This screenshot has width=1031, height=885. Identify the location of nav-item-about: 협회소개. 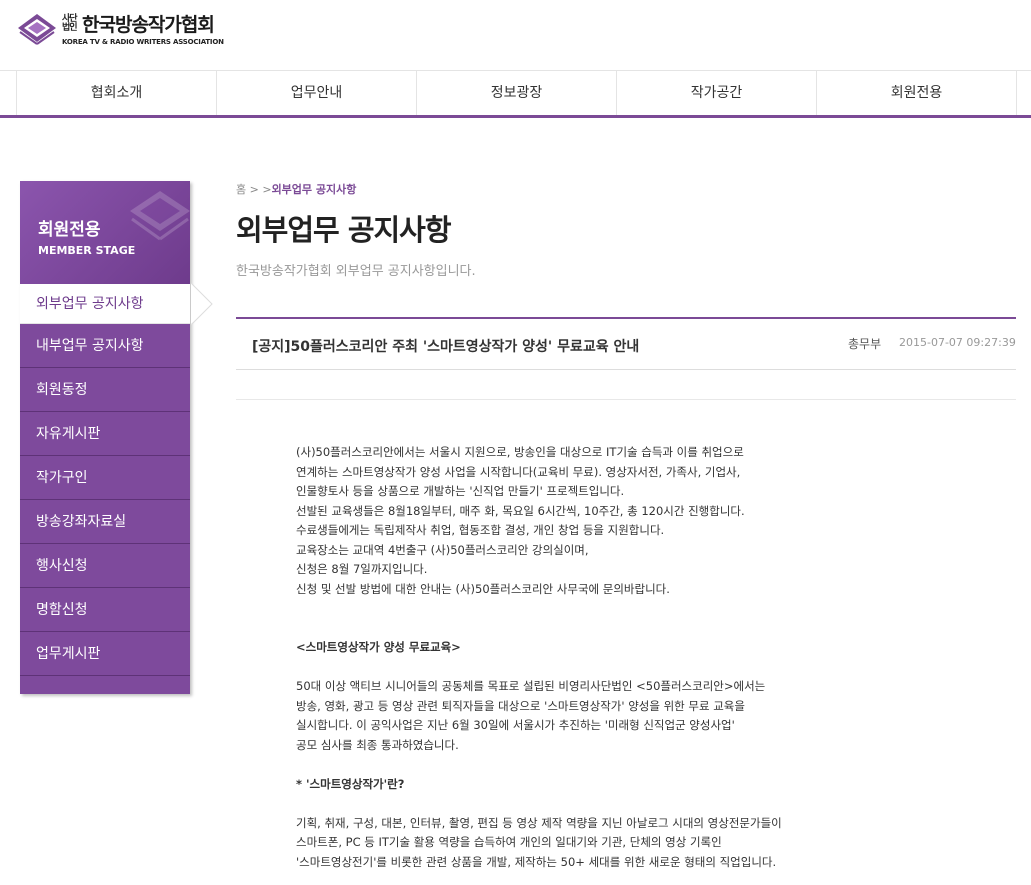
(117, 93).